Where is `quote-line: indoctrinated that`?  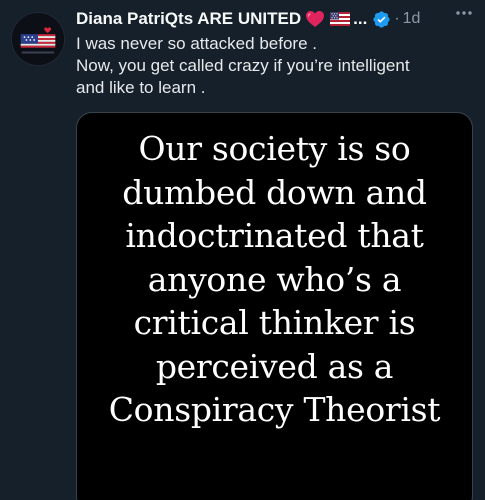
quote-line: indoctrinated that is located at coordinates (274, 235).